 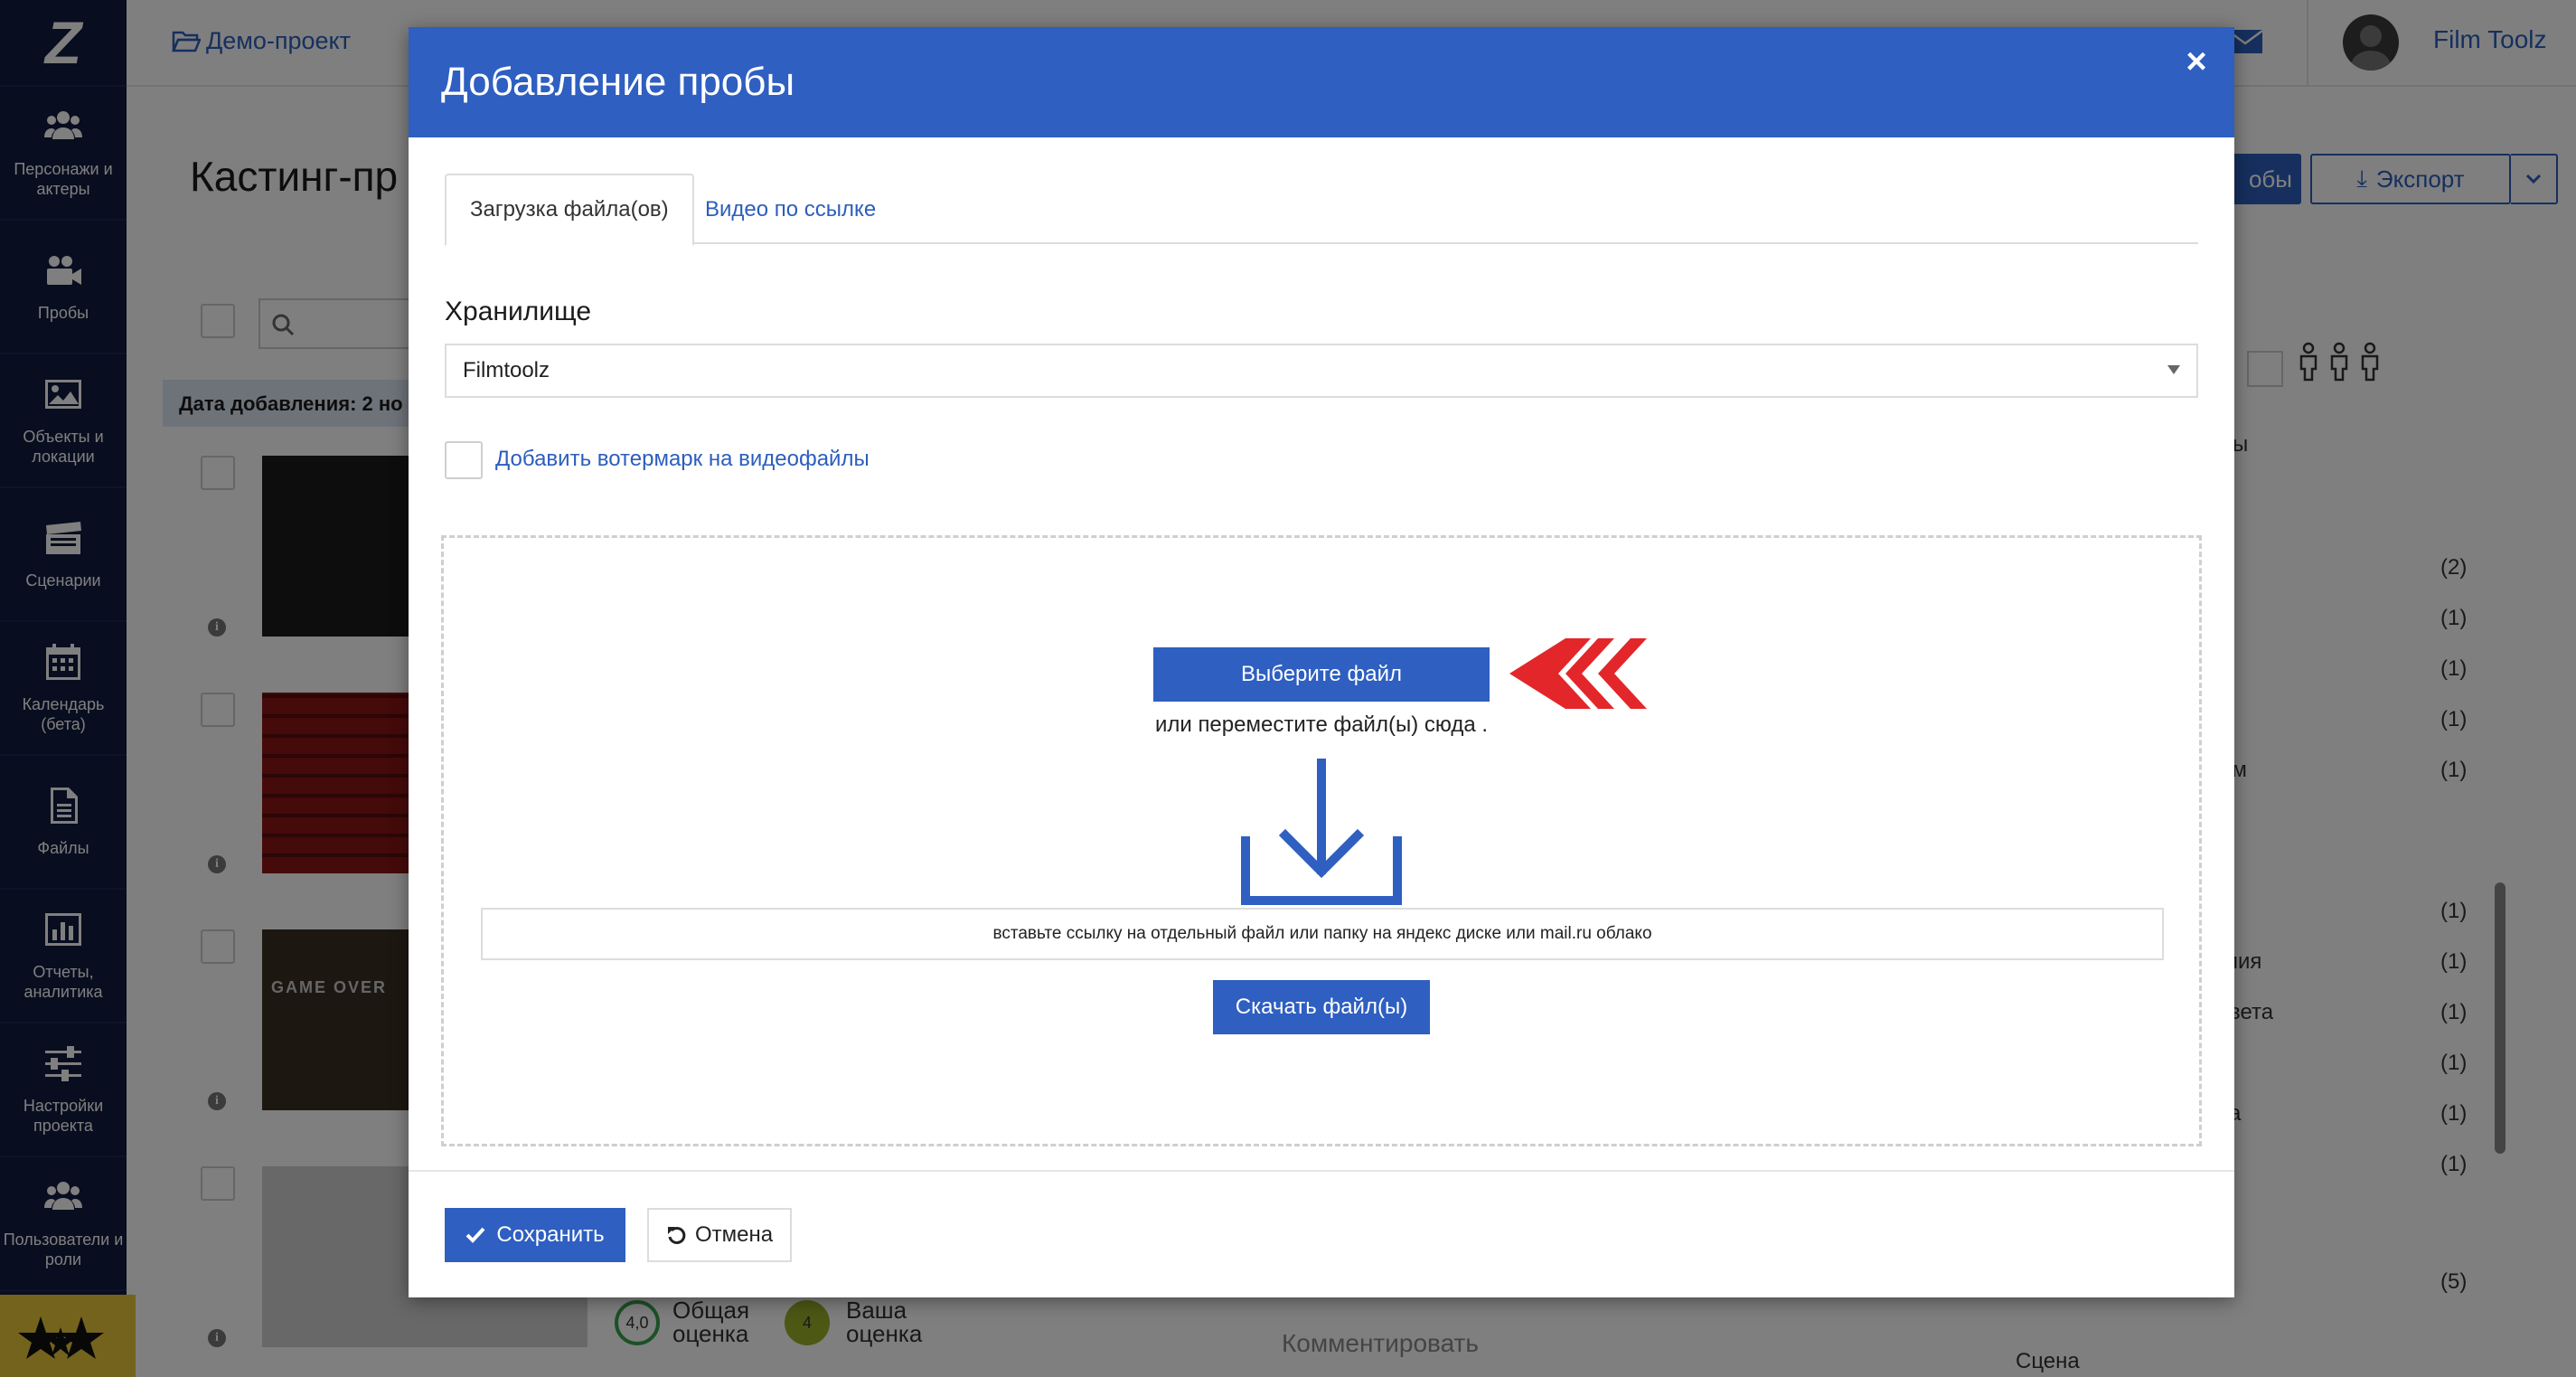 I want to click on storage-selected-value: Filmtoolz, so click(x=507, y=370).